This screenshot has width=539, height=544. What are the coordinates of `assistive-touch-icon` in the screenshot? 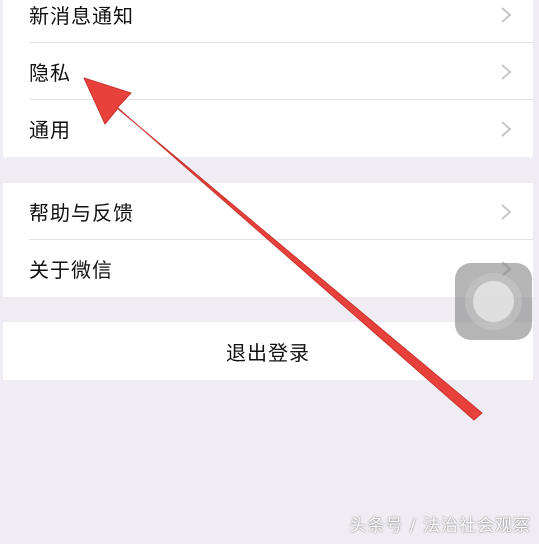 It's located at (493, 301).